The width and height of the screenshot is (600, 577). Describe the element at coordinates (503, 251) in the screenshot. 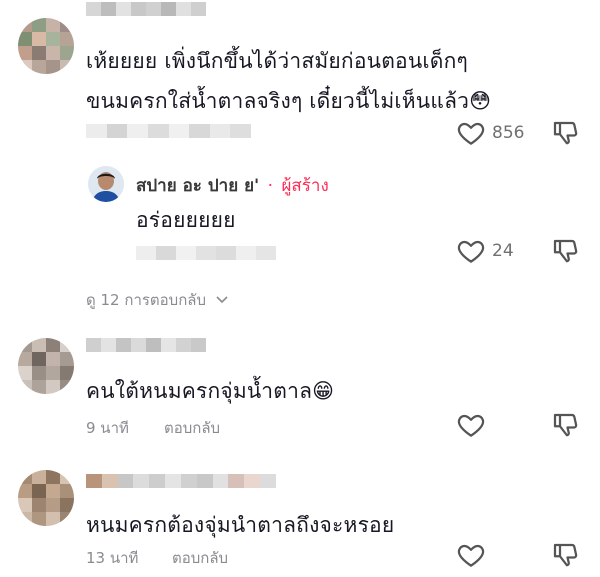

I see `reply-like-count: 24` at that location.